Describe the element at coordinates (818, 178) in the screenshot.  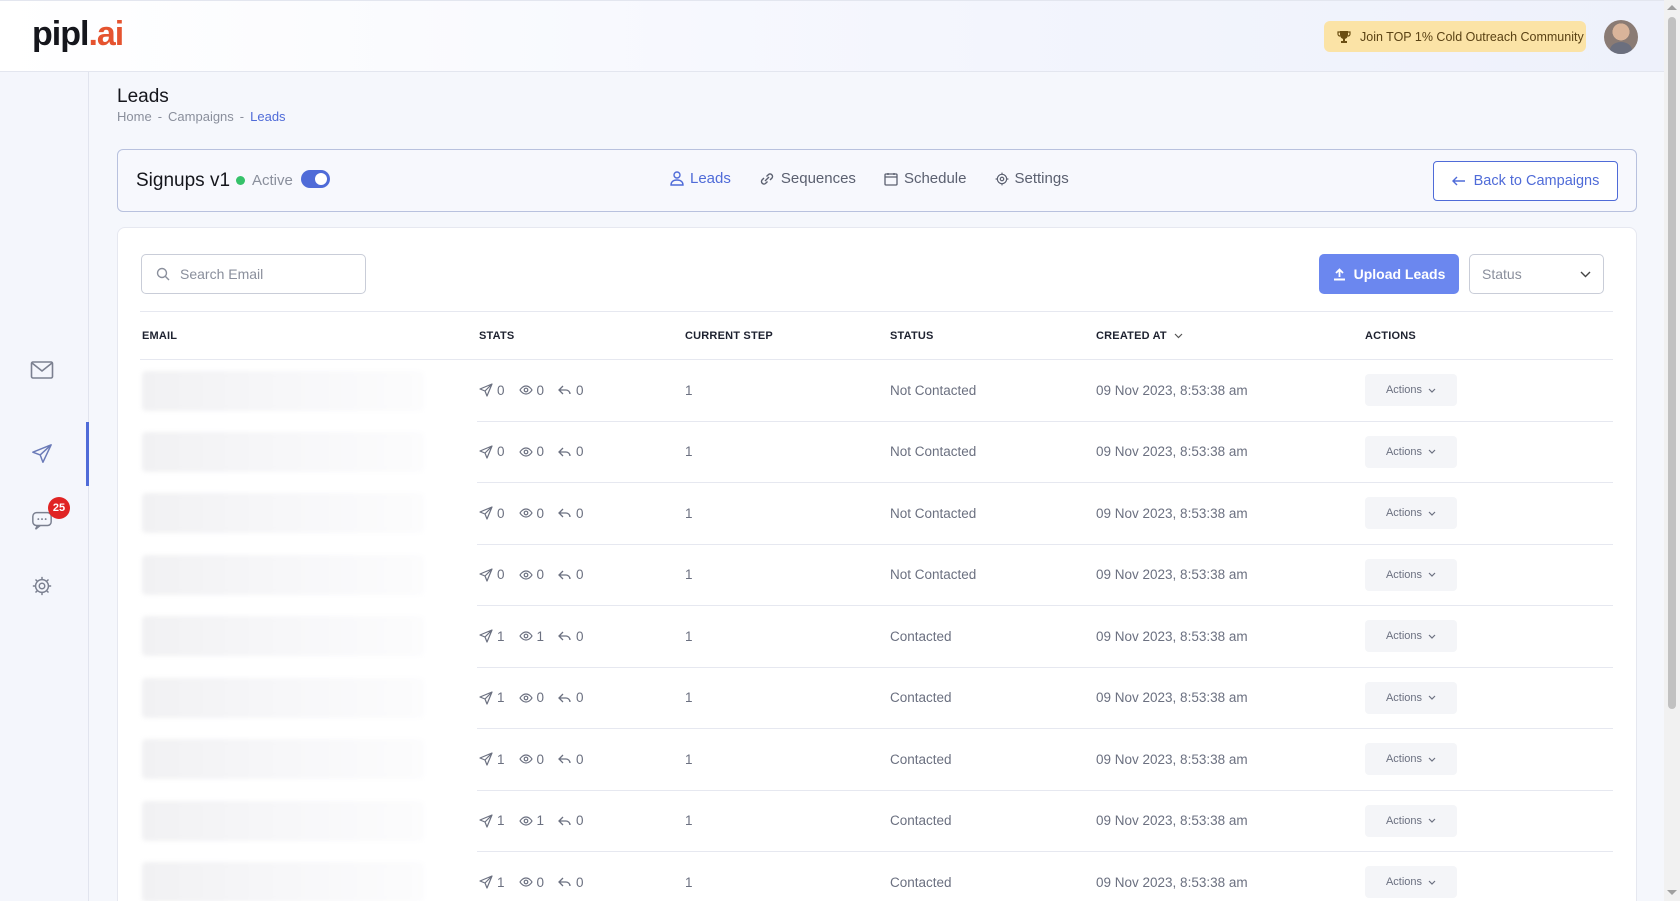
I see `tab-sequences-label: Sequences` at that location.